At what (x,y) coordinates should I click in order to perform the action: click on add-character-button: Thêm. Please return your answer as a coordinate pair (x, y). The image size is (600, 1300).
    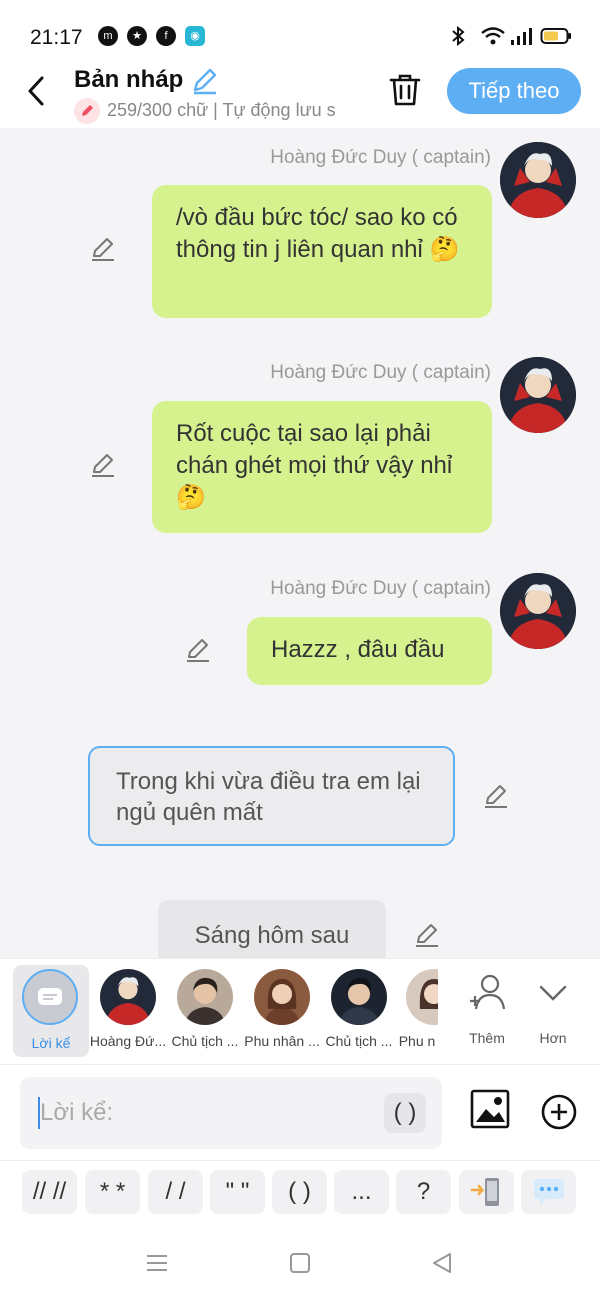
    Looking at the image, I should click on (487, 1009).